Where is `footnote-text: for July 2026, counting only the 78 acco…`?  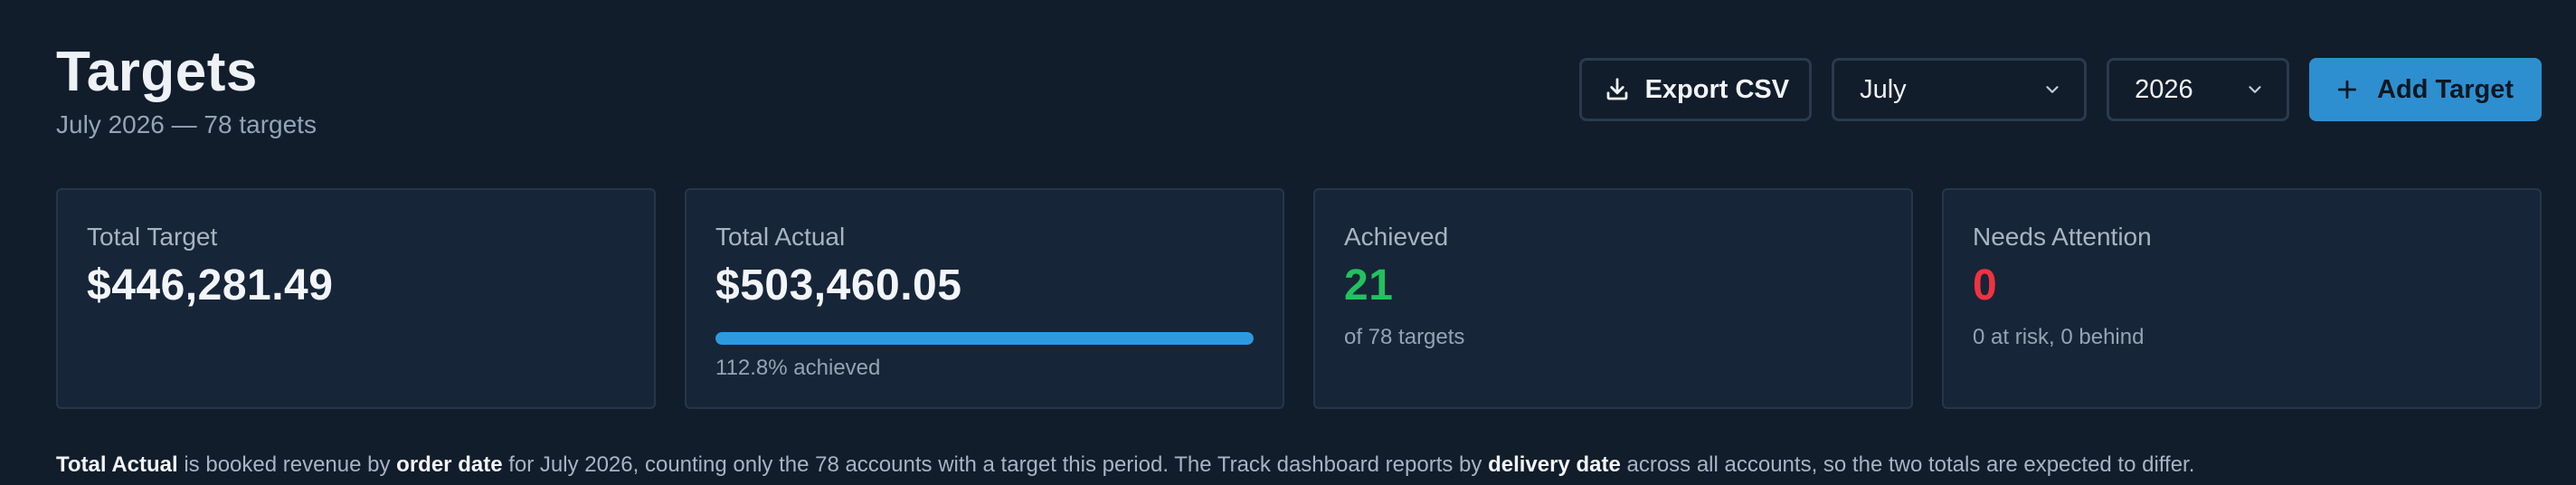
footnote-text: for July 2026, counting only the 78 acco… is located at coordinates (995, 464).